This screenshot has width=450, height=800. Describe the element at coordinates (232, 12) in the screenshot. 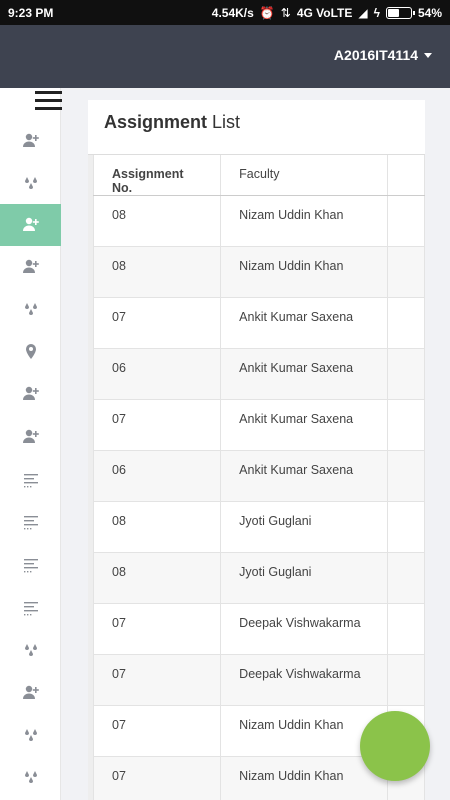

I see `net-speed: 4.54K/s` at that location.